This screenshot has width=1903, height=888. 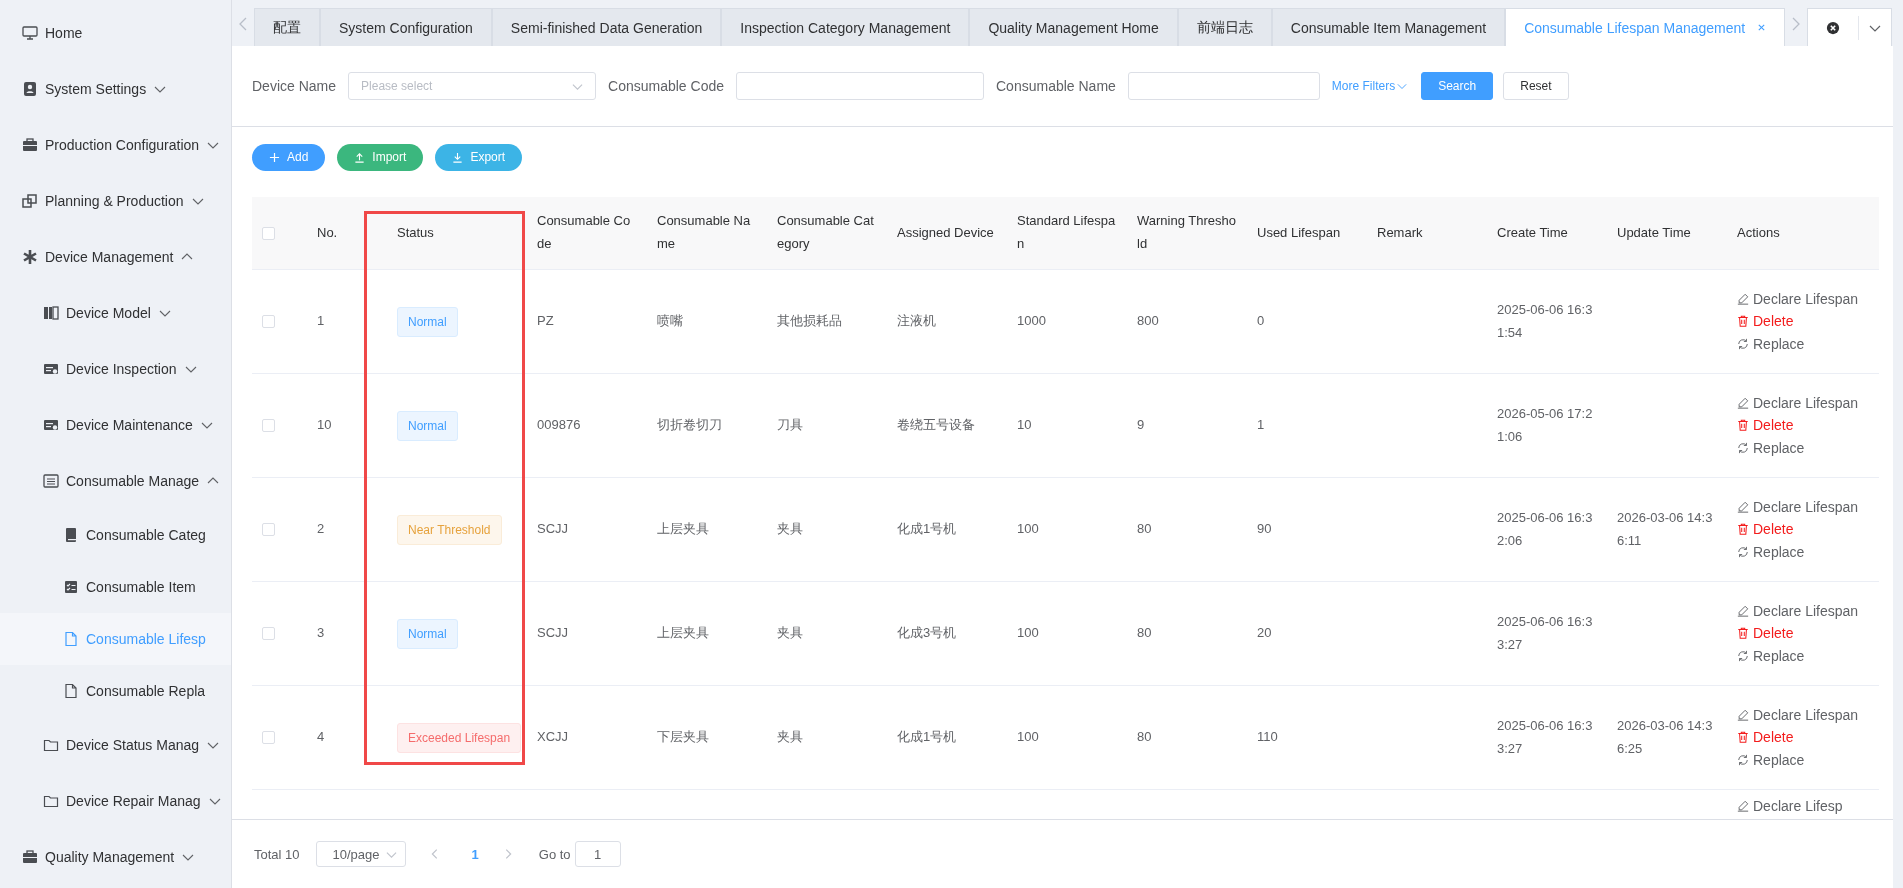 What do you see at coordinates (458, 157) in the screenshot?
I see `download-icon` at bounding box center [458, 157].